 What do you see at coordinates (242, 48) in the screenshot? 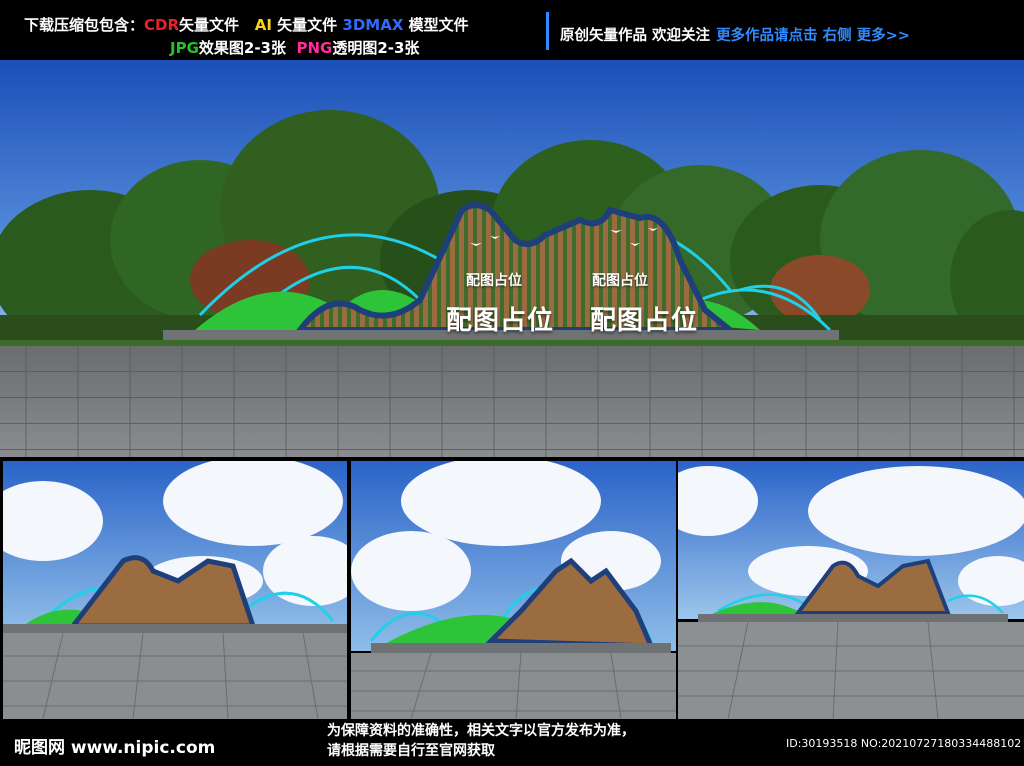
I see `jpg-desc: 效果图2-3张` at bounding box center [242, 48].